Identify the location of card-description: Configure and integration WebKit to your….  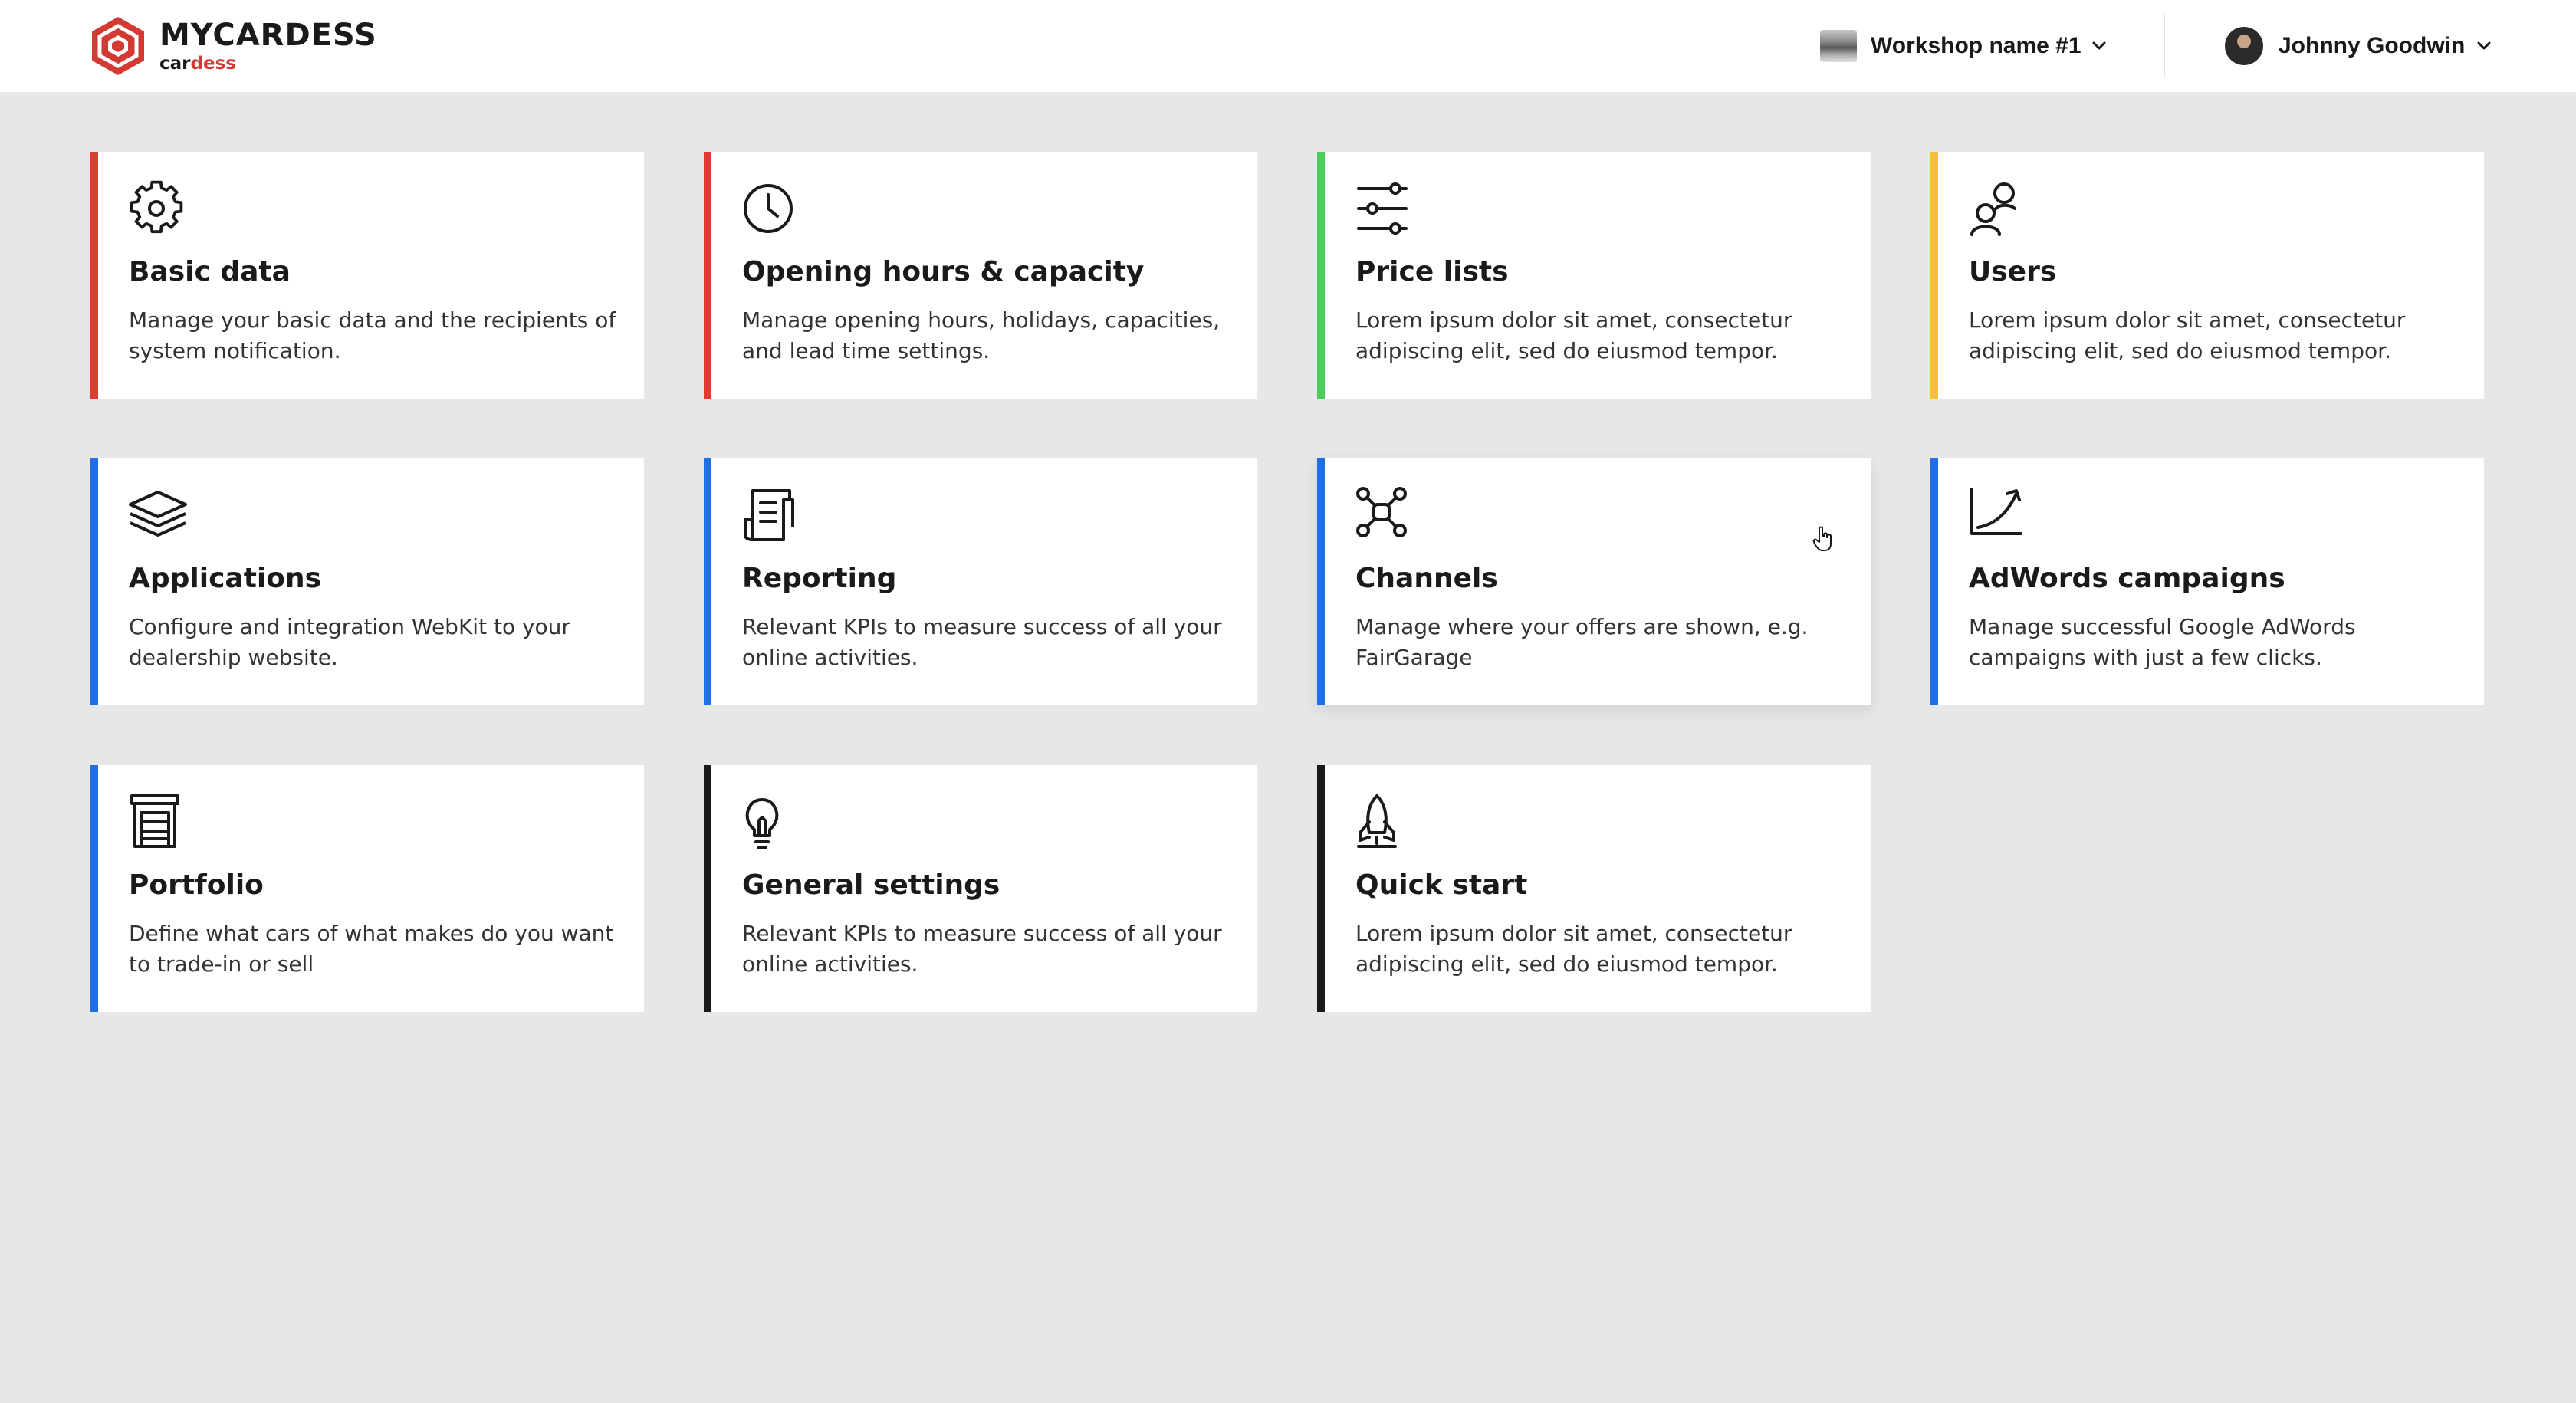
(350, 642).